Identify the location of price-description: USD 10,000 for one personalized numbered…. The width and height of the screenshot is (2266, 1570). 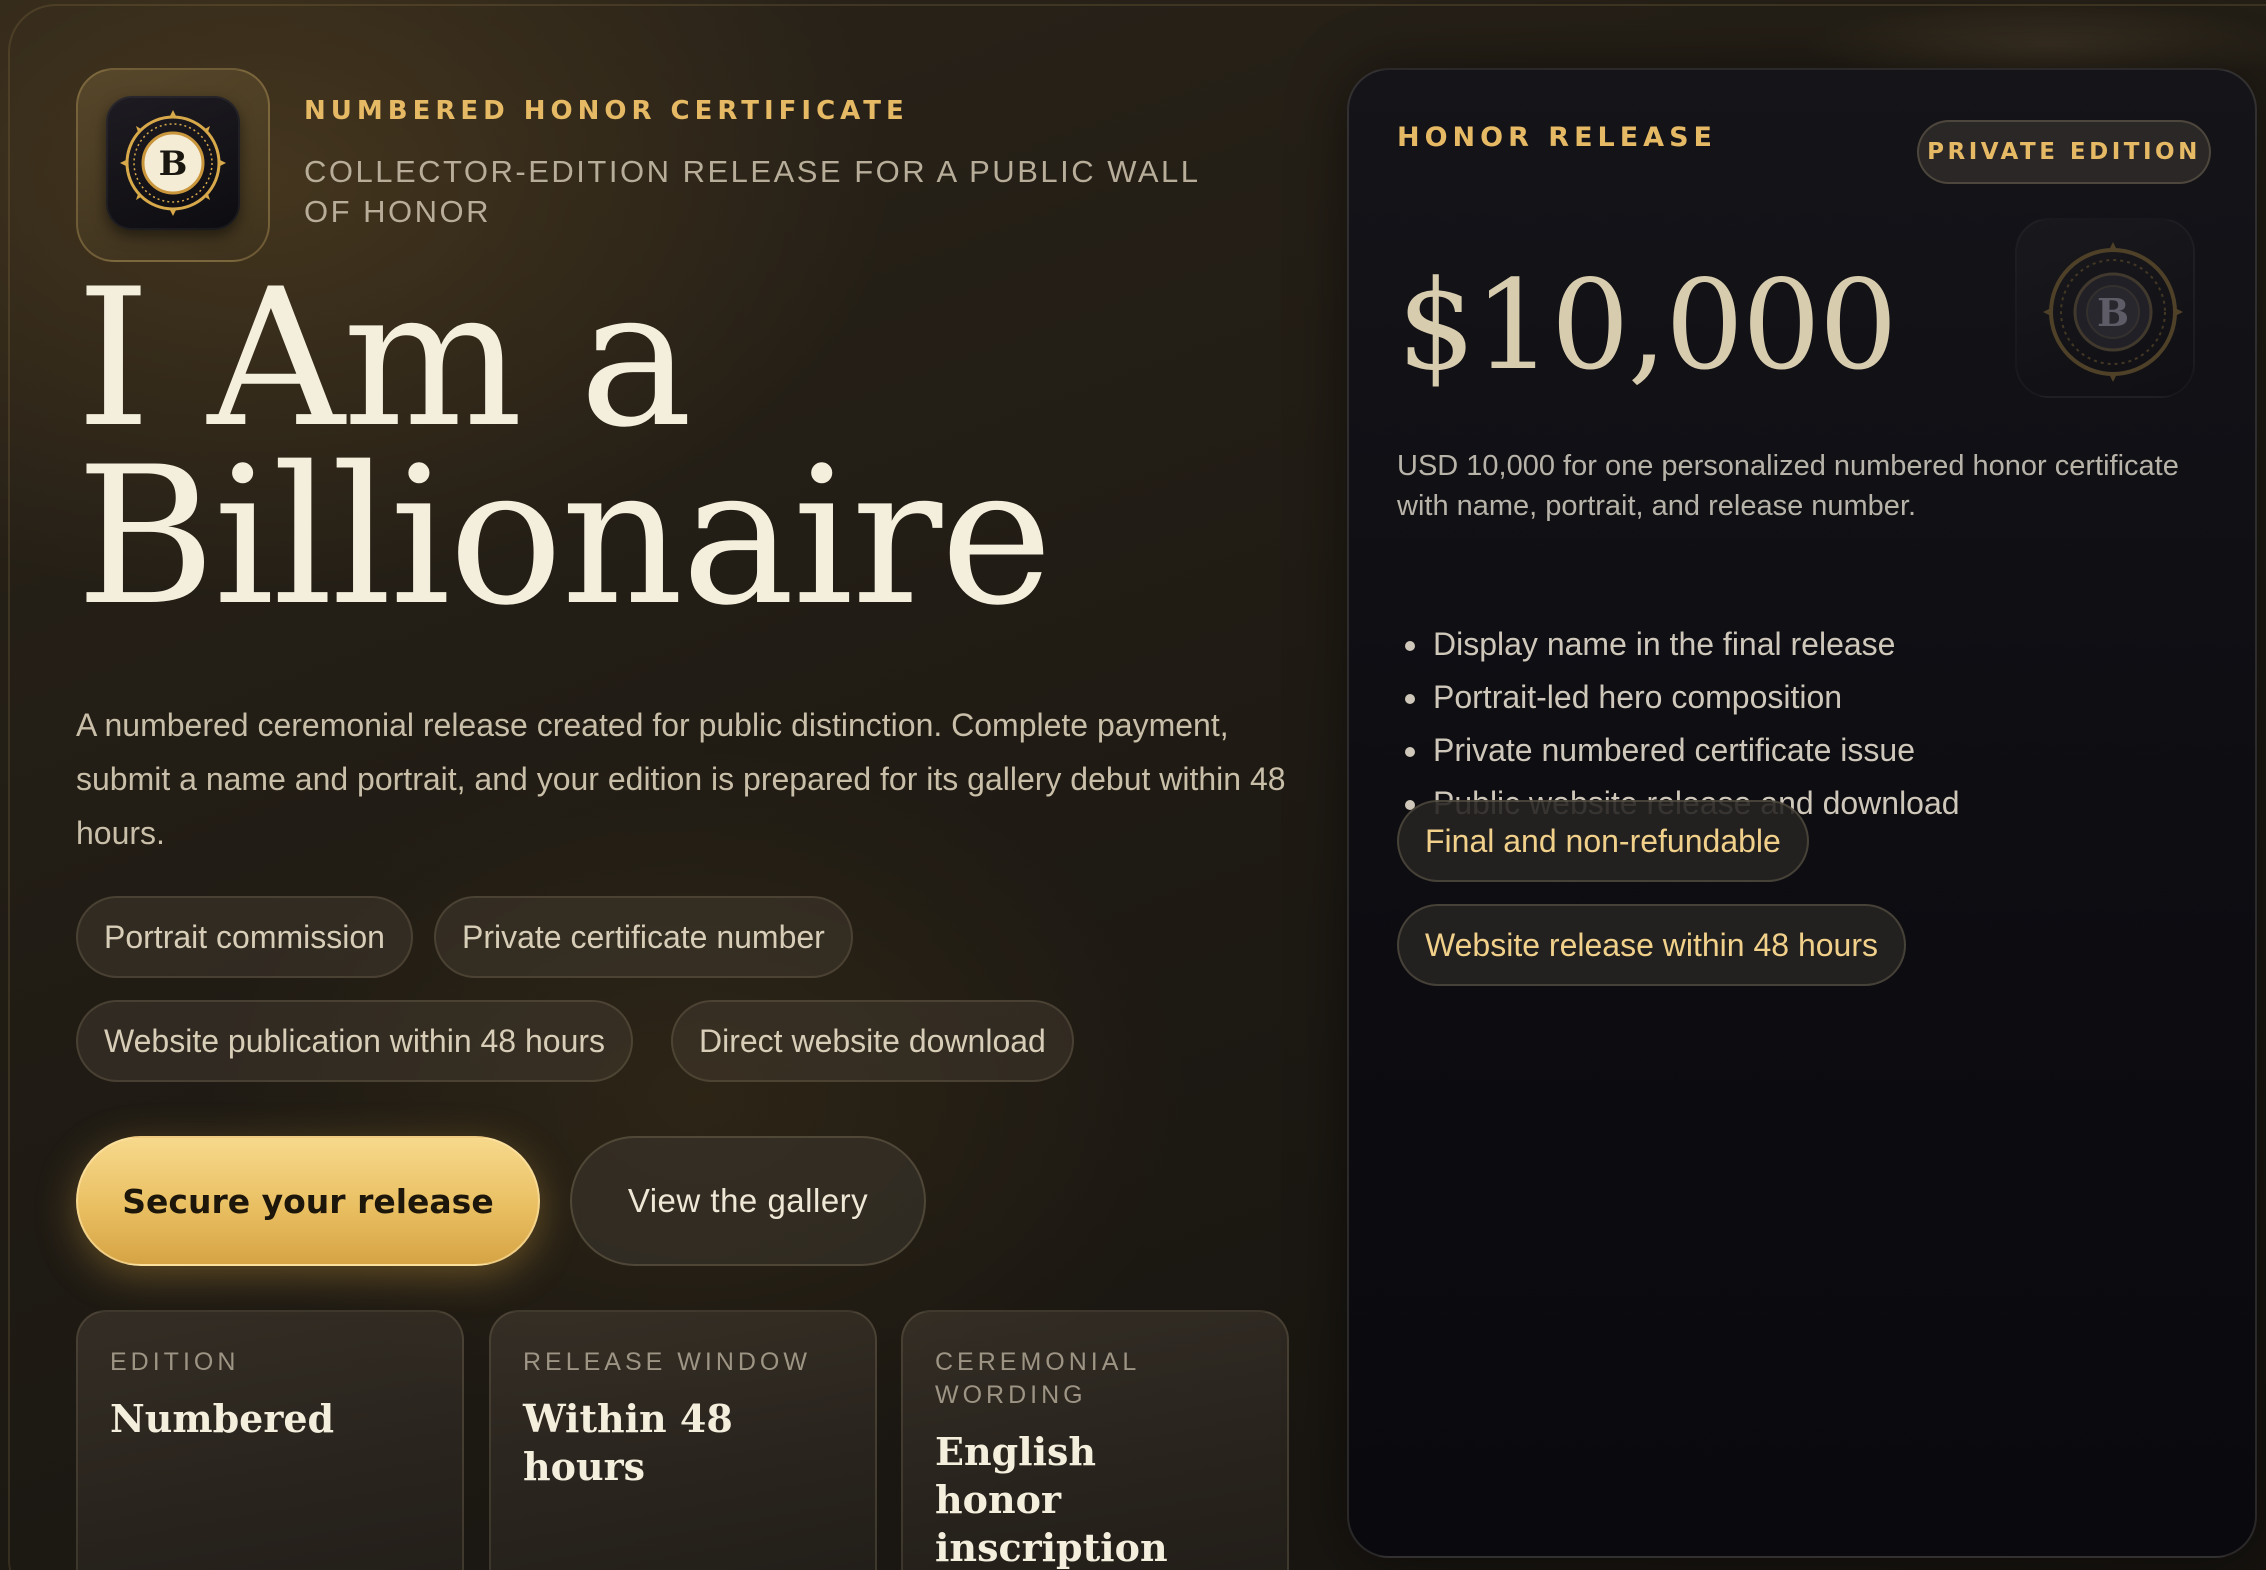
(1788, 486).